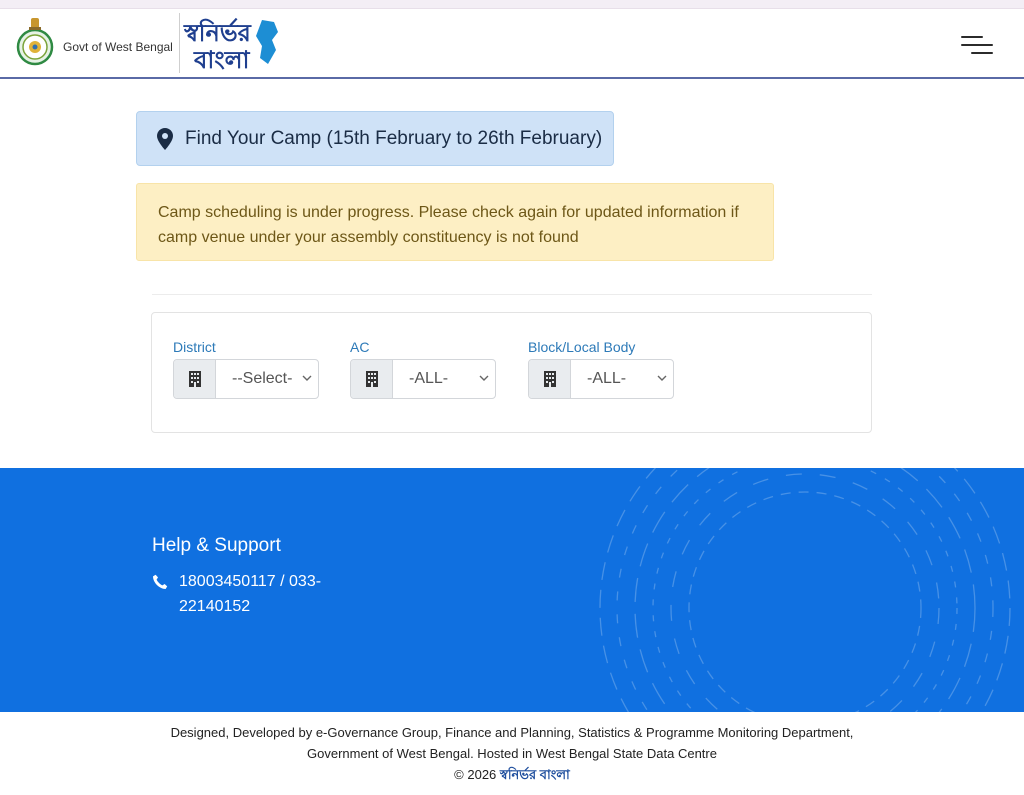 This screenshot has width=1024, height=795. What do you see at coordinates (222, 59) in the screenshot?
I see `logo-text-bottom: বাংলা` at bounding box center [222, 59].